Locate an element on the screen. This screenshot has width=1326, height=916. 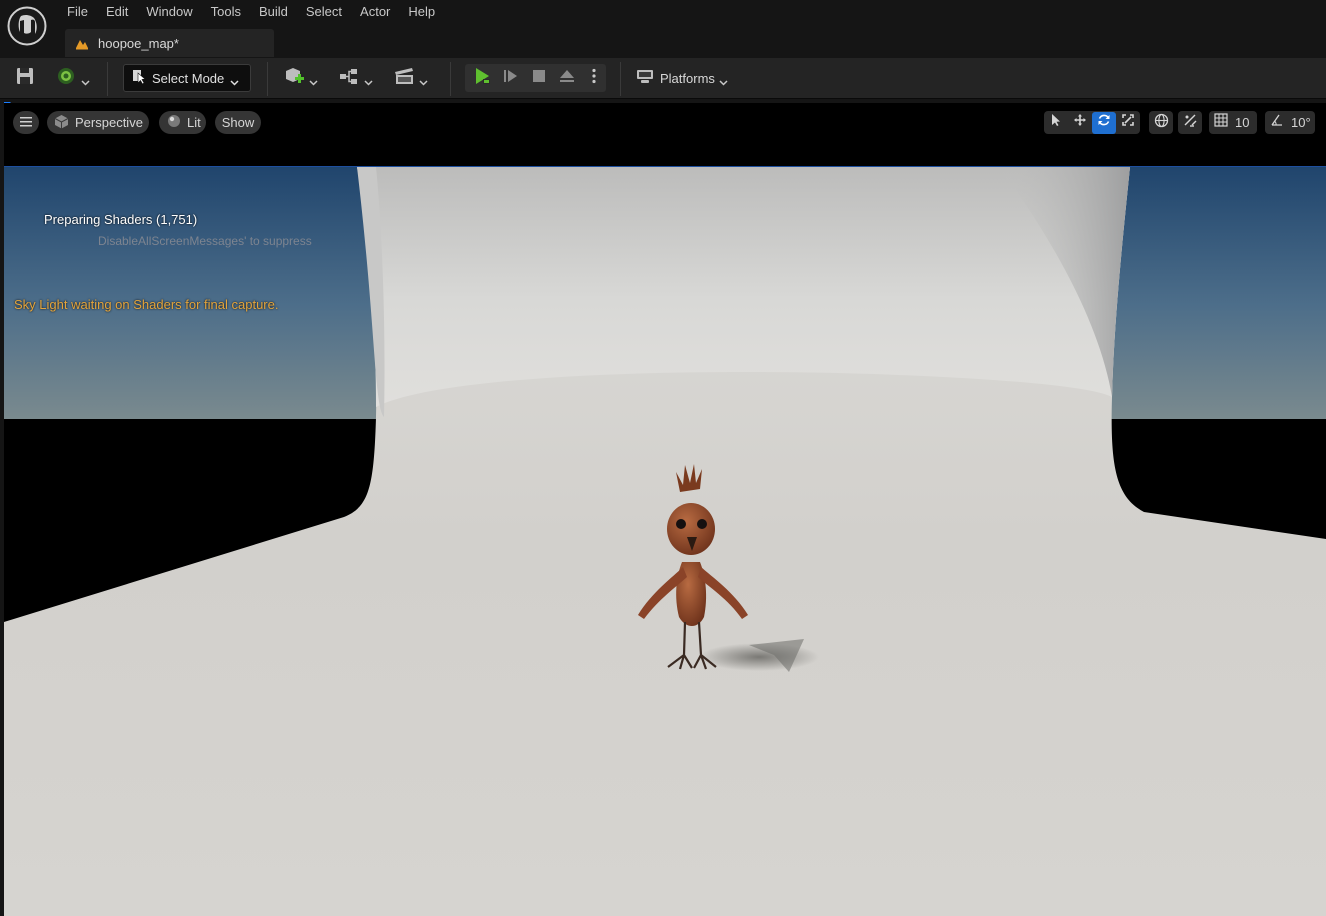
platforms-dropdown: Platforms is located at coordinates (682, 78).